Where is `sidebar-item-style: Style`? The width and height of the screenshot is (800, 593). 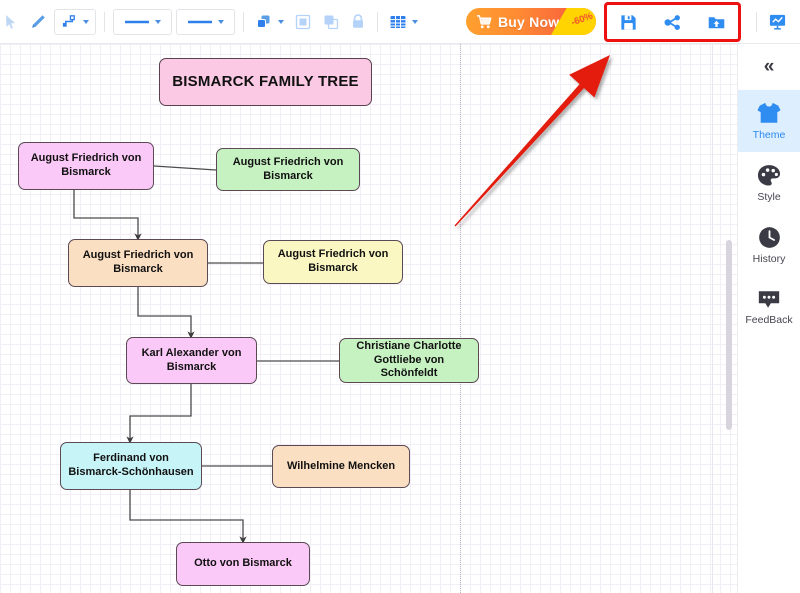 sidebar-item-style: Style is located at coordinates (769, 183).